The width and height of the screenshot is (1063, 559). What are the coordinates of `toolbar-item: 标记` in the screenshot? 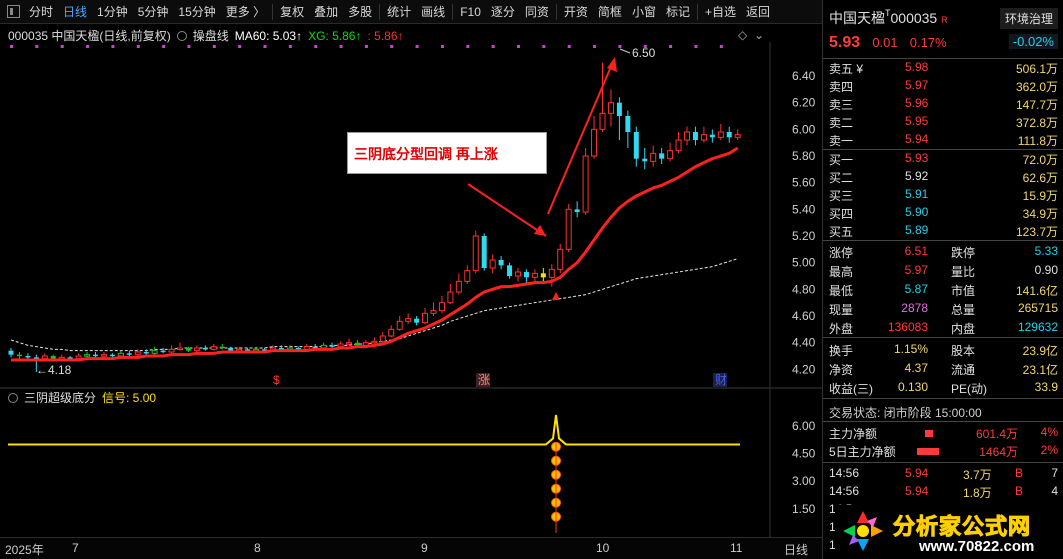 It's located at (678, 12).